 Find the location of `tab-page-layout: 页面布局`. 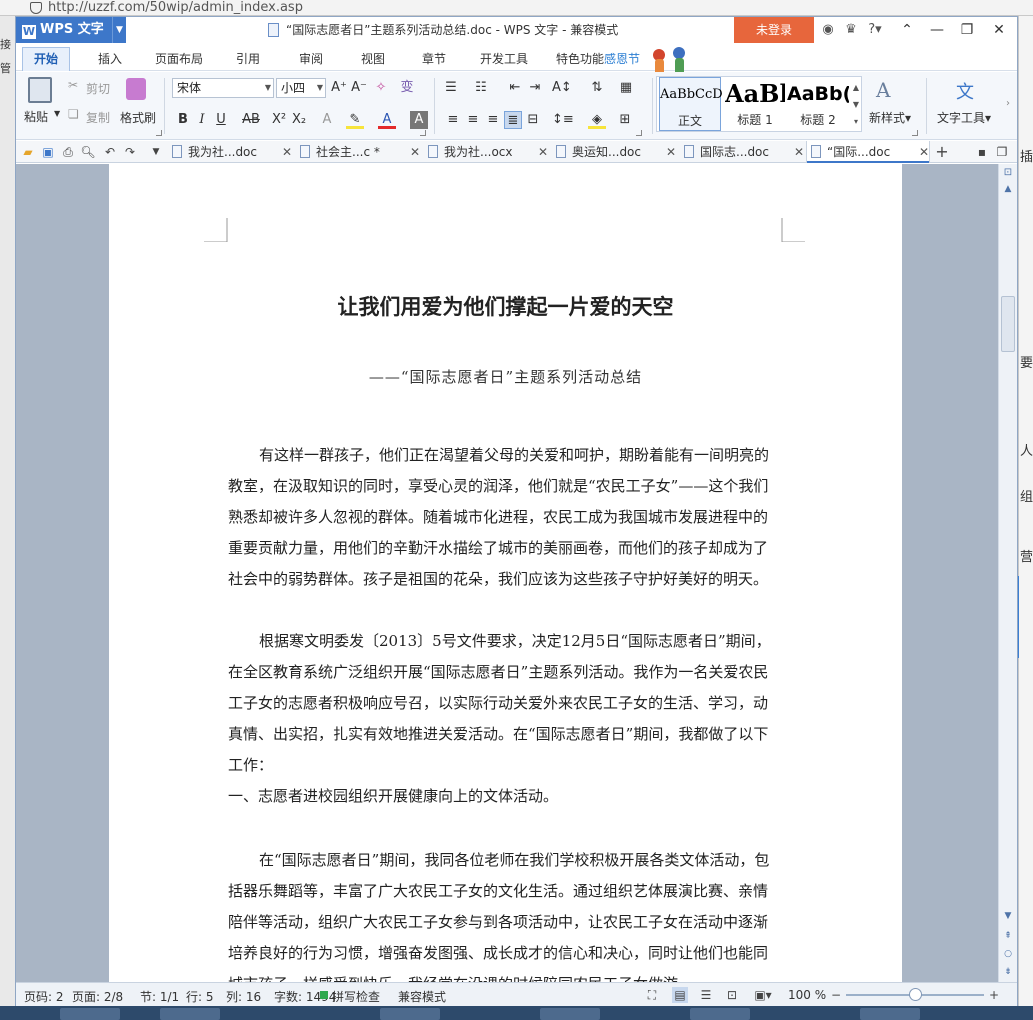

tab-page-layout: 页面布局 is located at coordinates (179, 58).